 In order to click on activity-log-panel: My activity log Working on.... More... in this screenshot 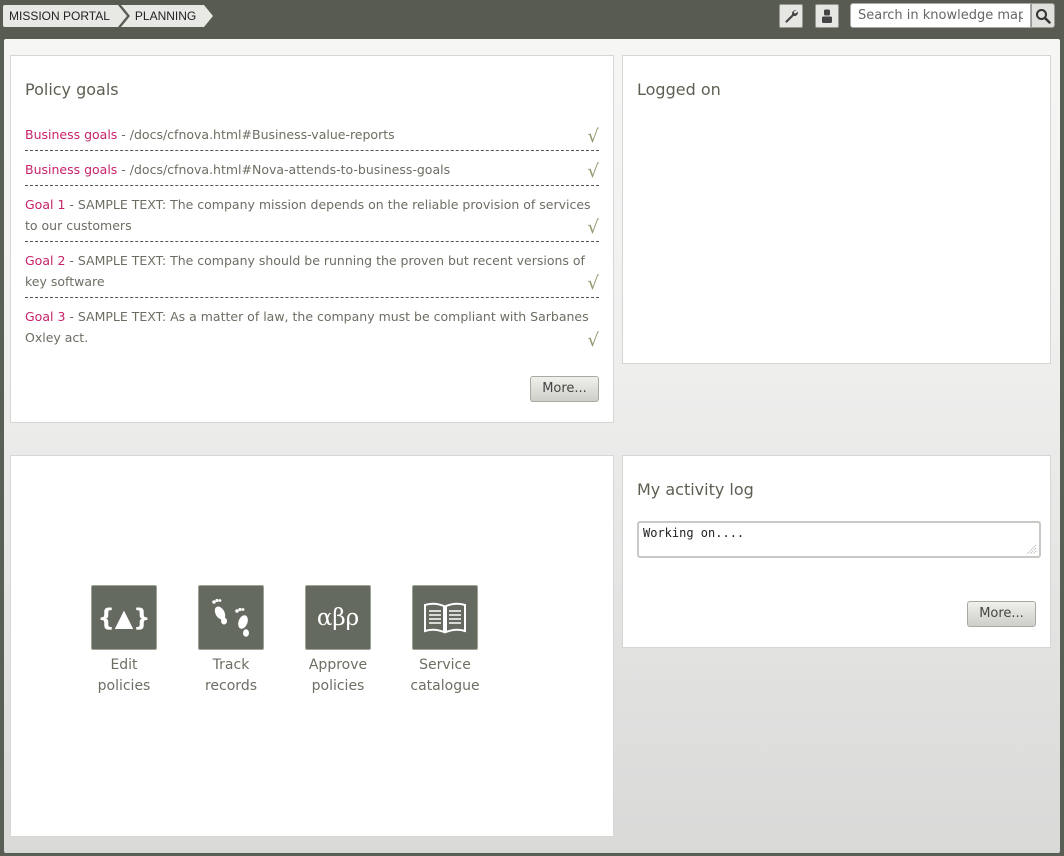, I will do `click(836, 551)`.